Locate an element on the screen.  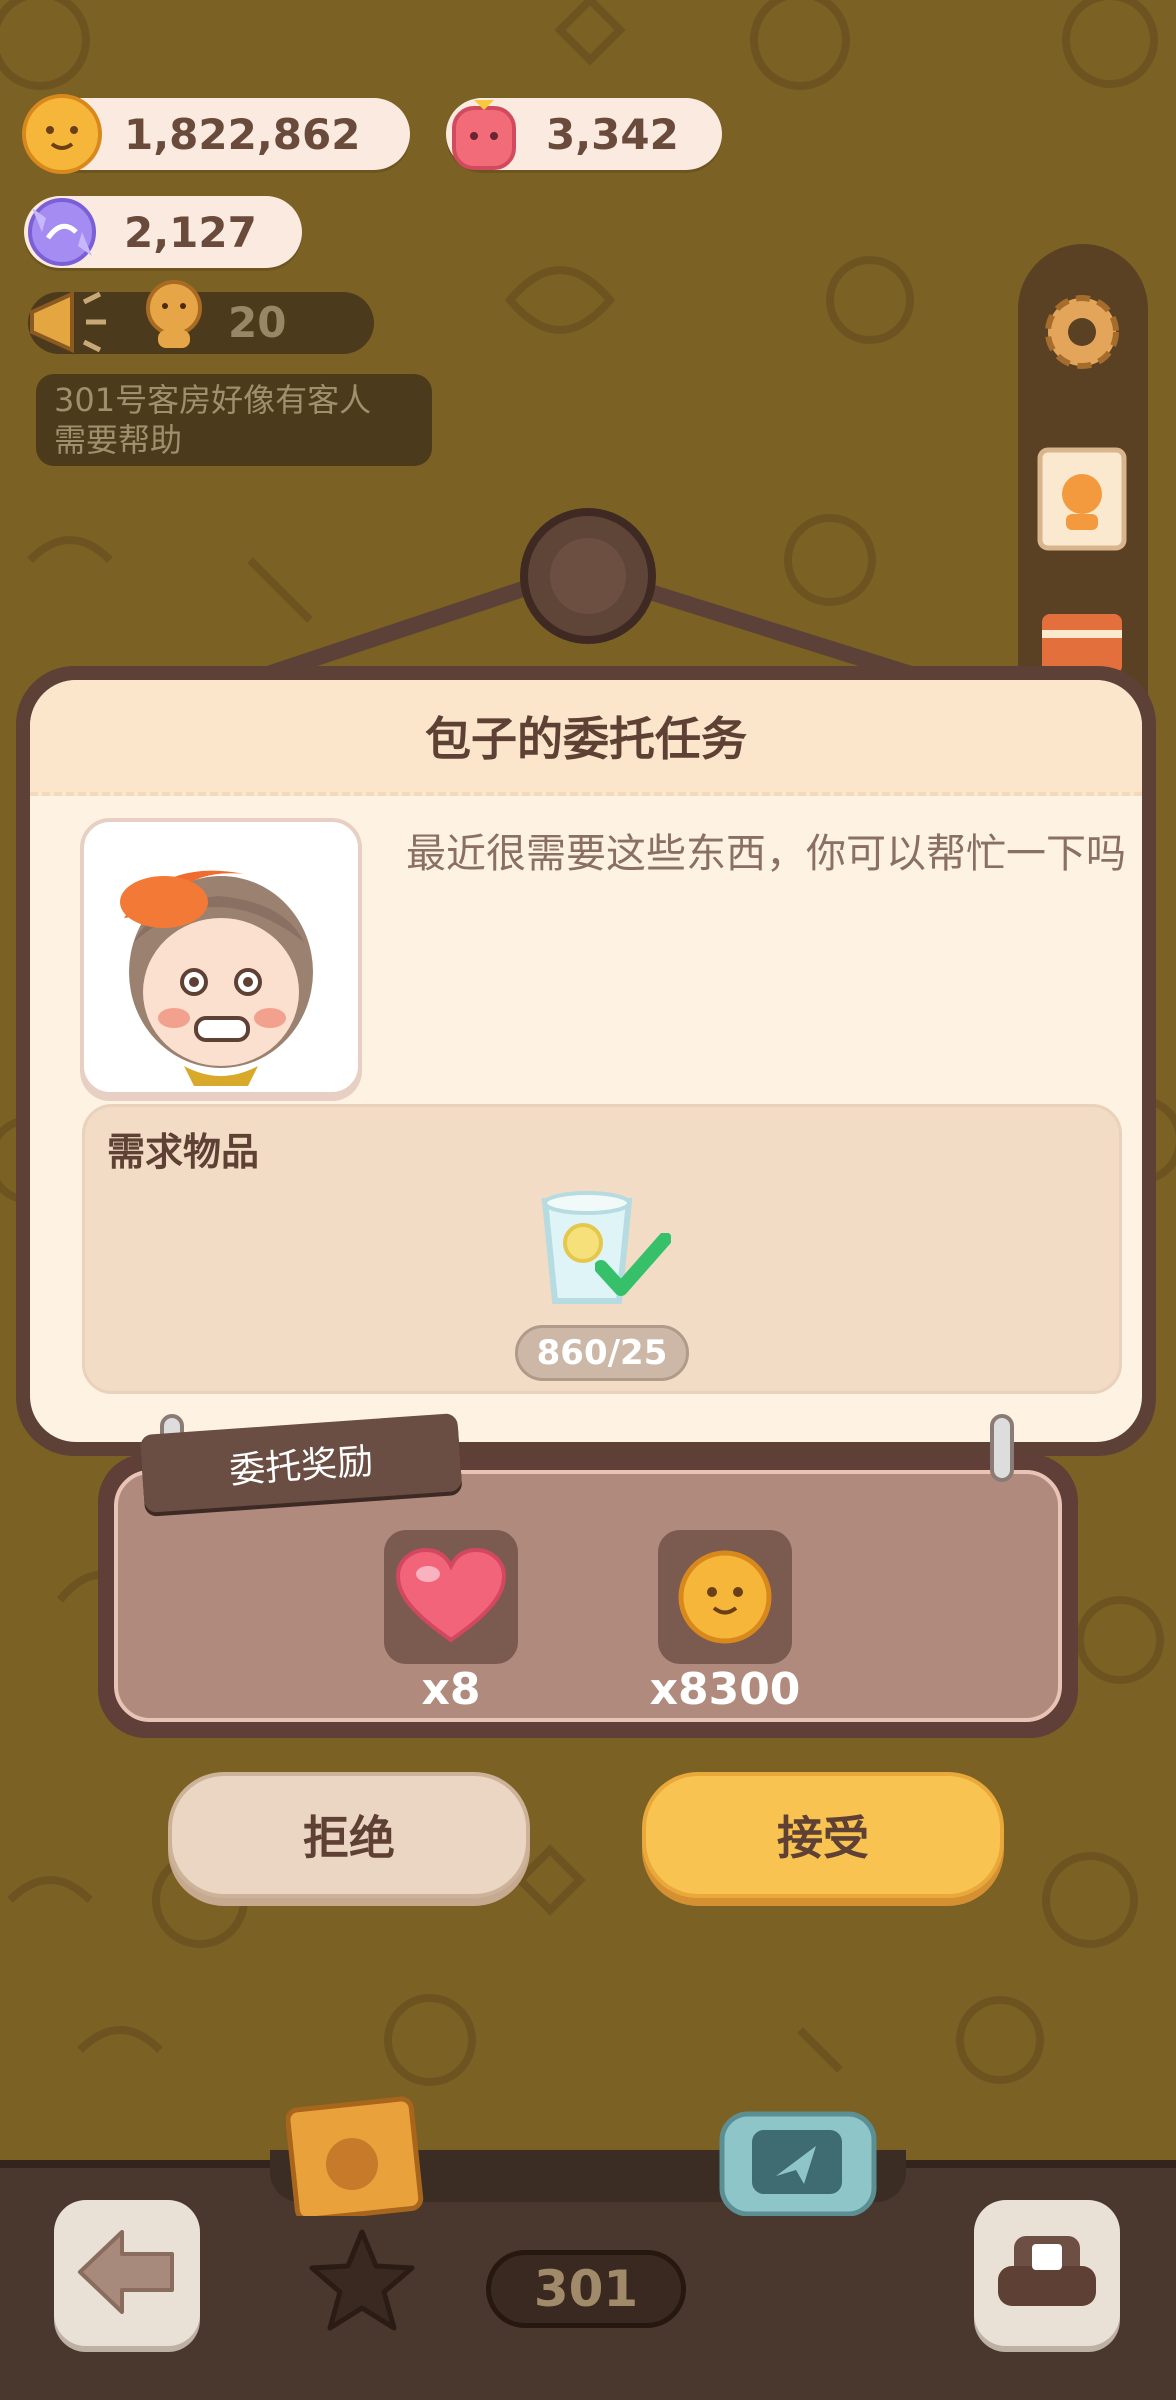
gem-currency: 3,342 is located at coordinates (584, 134).